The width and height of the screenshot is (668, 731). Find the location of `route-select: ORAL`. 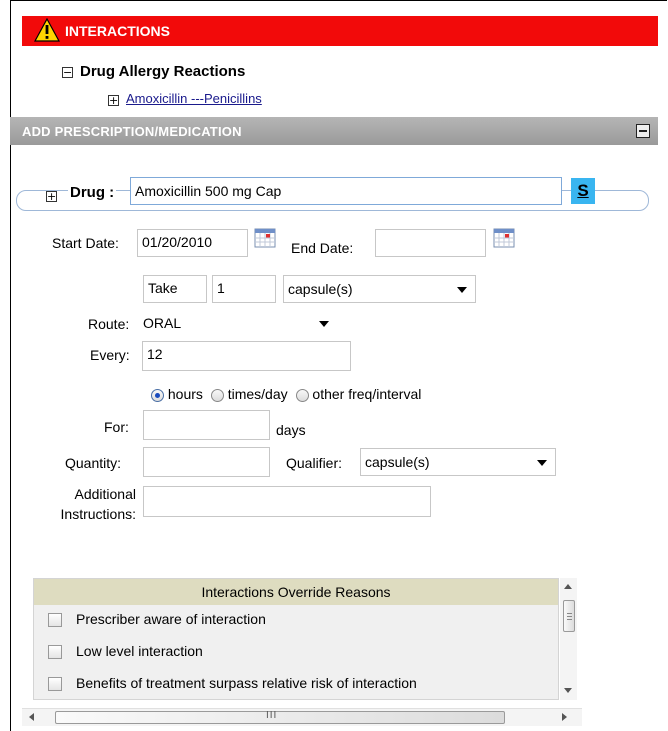

route-select: ORAL is located at coordinates (238, 323).